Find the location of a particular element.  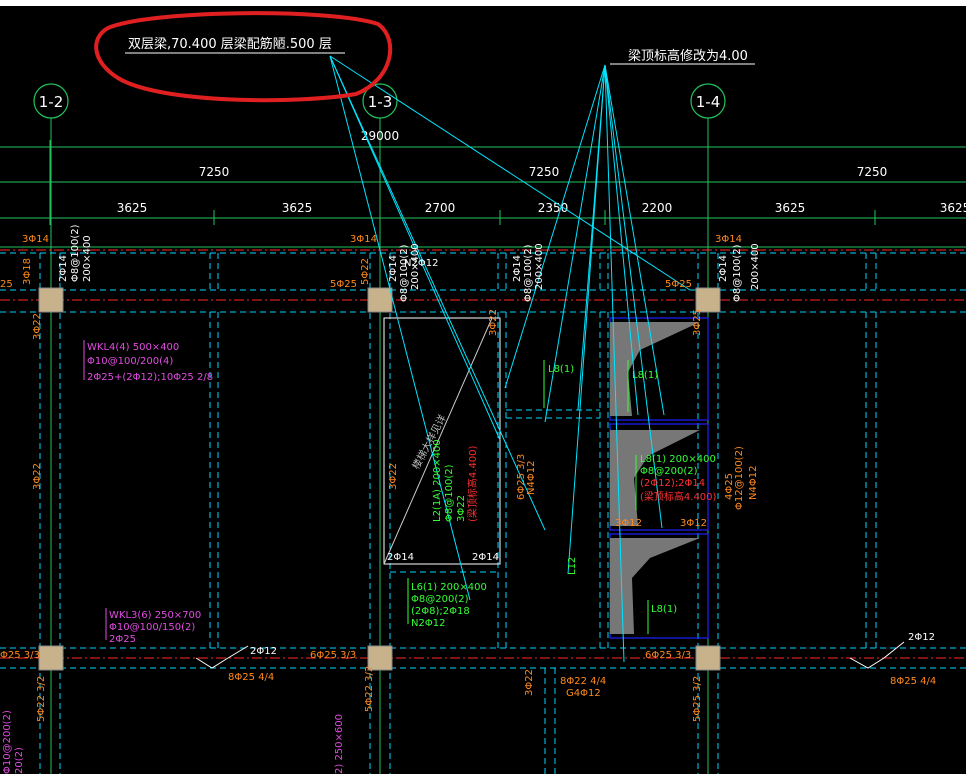

axis-label: 1-4 is located at coordinates (708, 102).